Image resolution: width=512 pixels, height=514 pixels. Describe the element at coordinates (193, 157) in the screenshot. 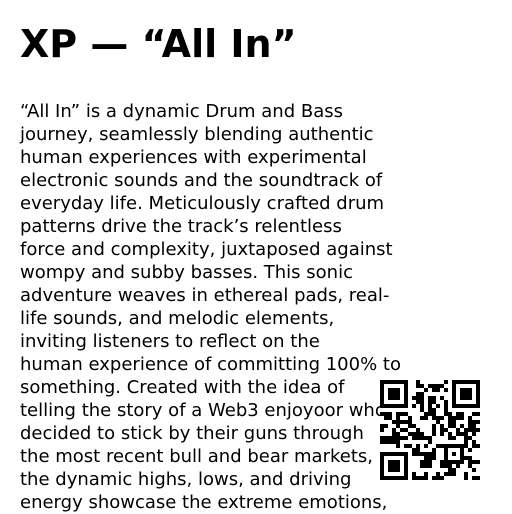

I see `description-line: human experiences with experimental` at that location.